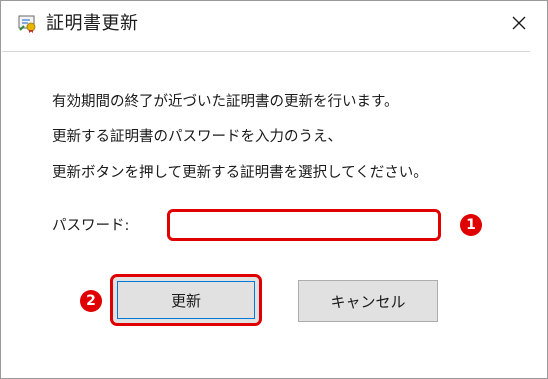  What do you see at coordinates (92, 23) in the screenshot?
I see `window-title: 証明書更新` at bounding box center [92, 23].